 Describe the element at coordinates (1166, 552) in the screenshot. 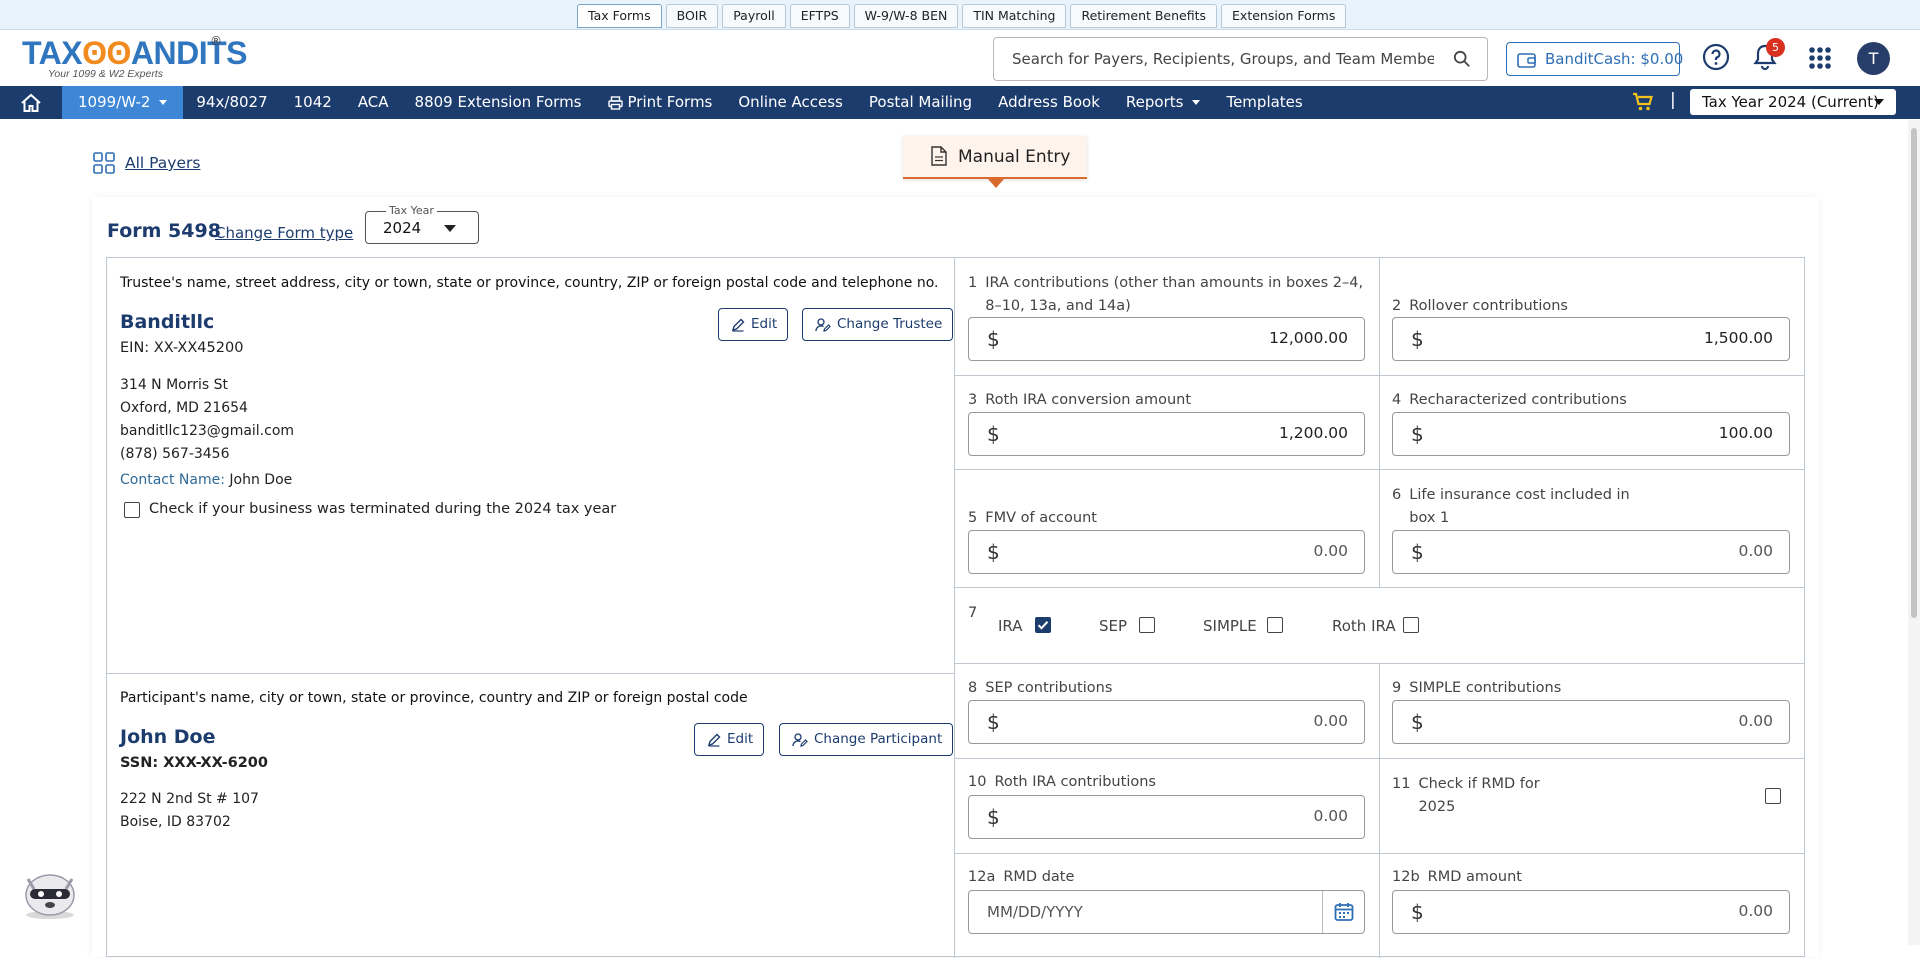

I see `box5-fmv-input: $0.00` at that location.